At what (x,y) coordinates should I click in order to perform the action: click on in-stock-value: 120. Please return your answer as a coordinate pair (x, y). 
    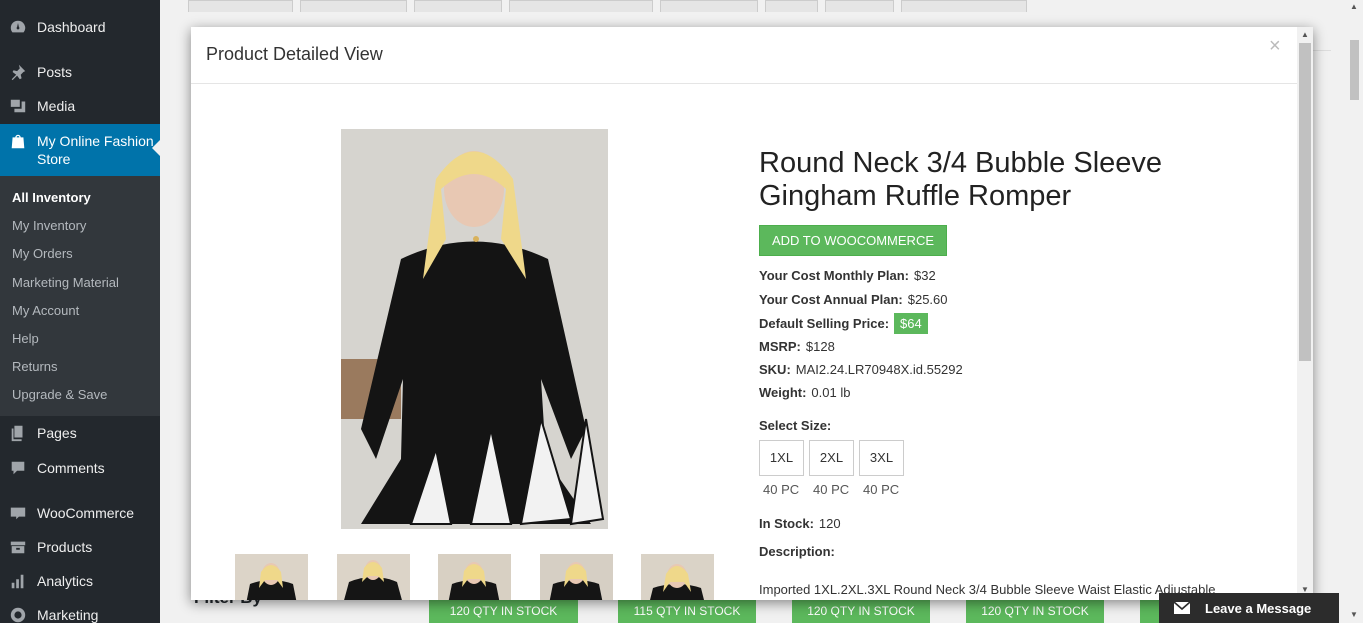
    Looking at the image, I should click on (829, 523).